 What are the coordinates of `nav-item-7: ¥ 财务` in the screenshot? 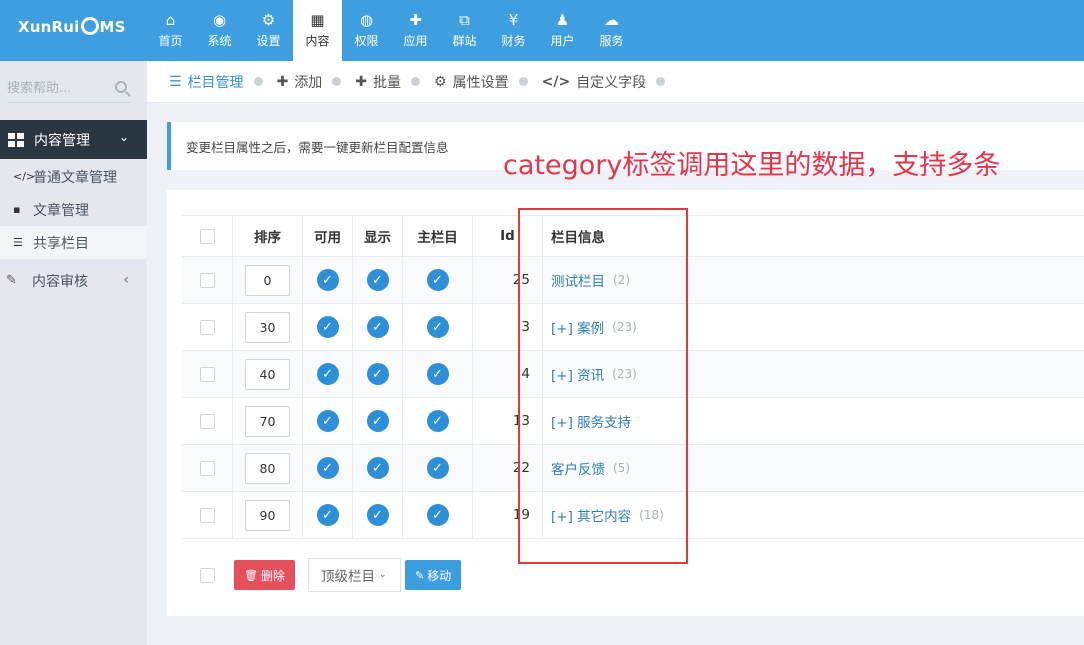 It's located at (513, 30).